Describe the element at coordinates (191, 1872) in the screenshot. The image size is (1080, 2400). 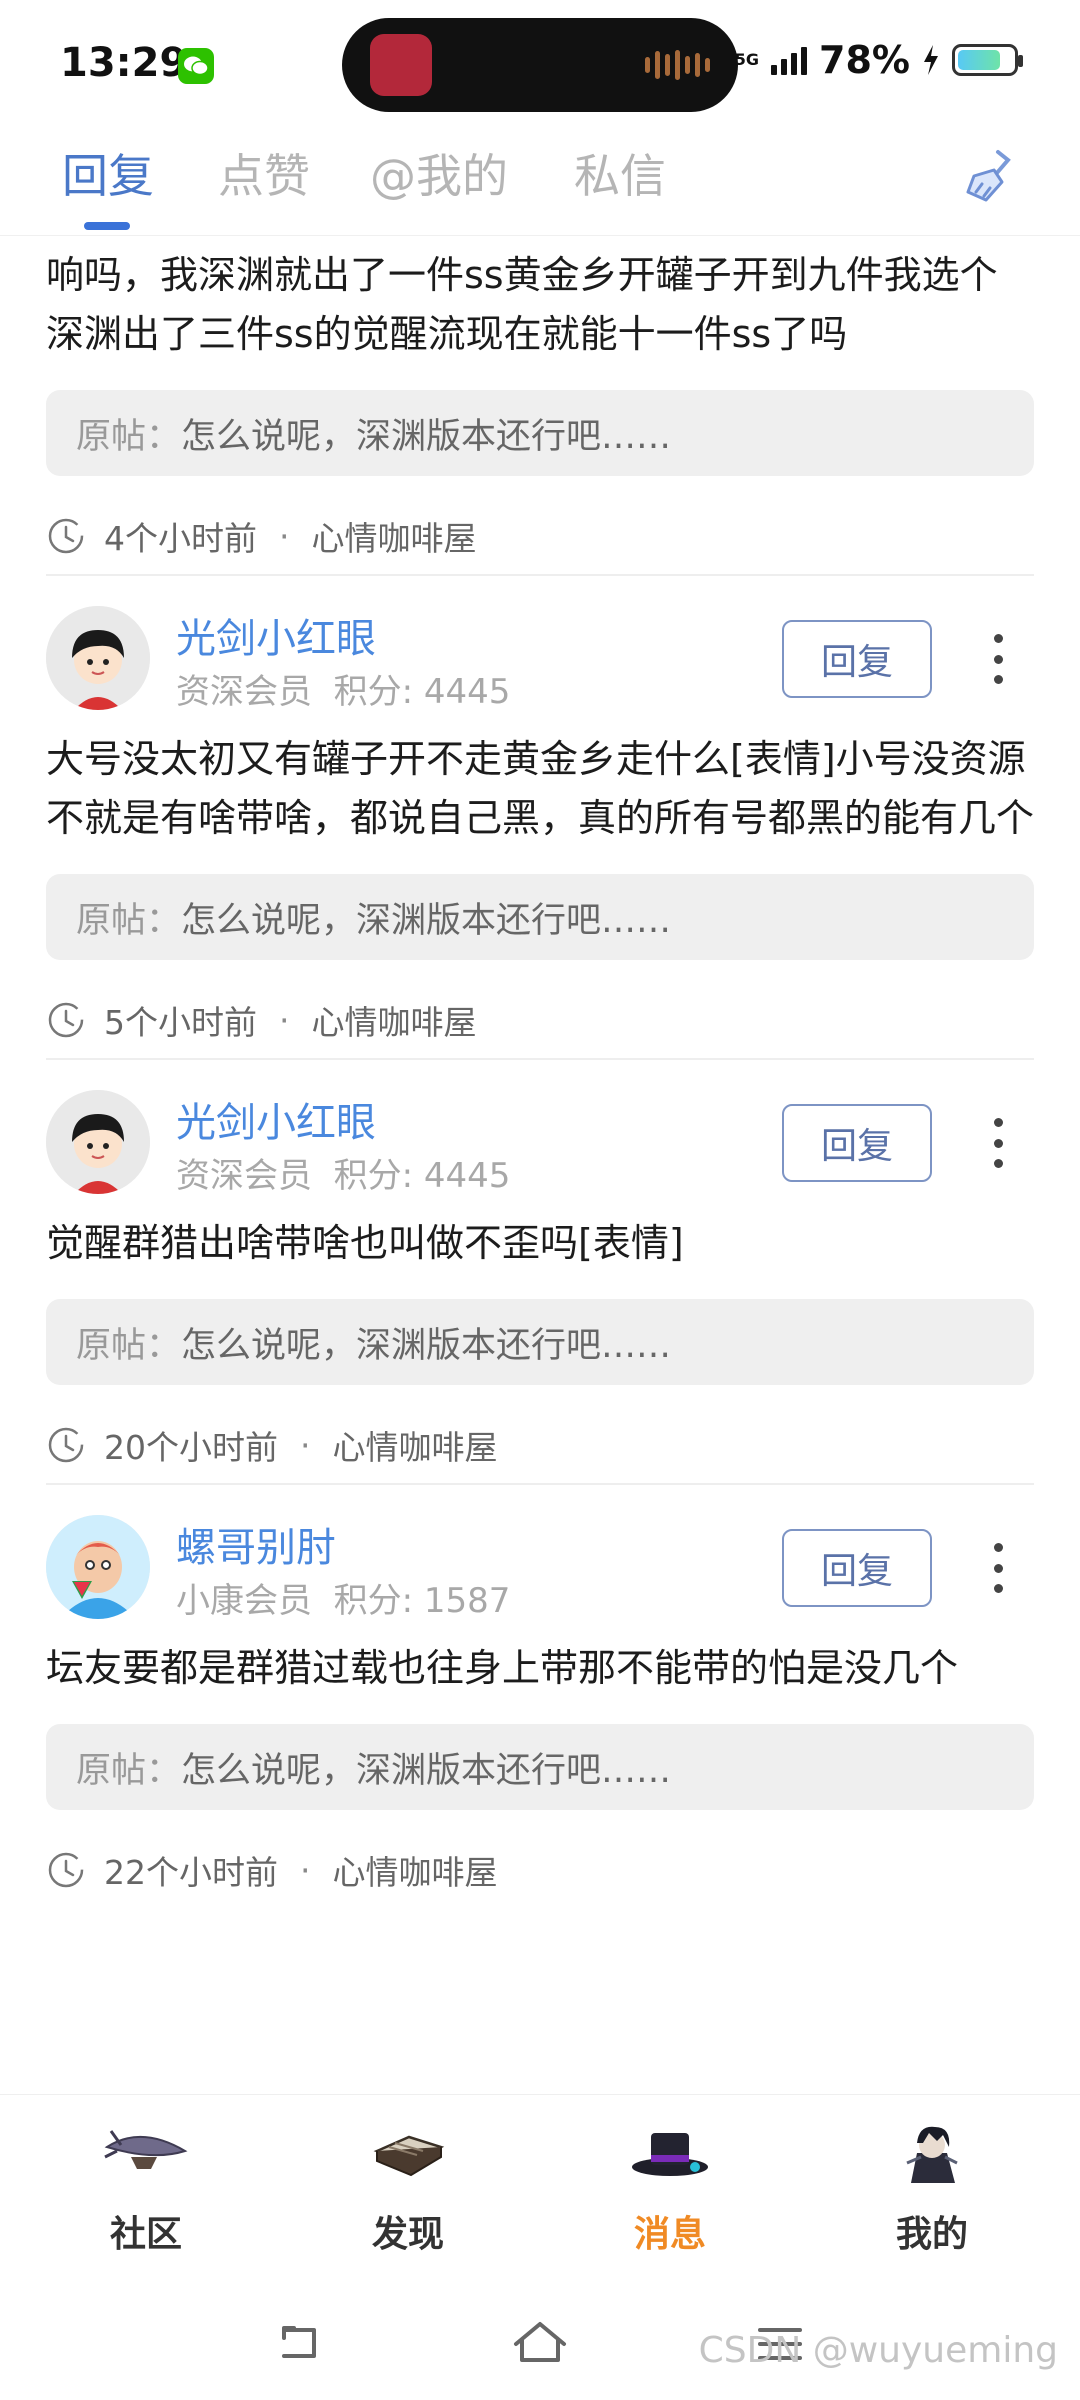
I see `reply-time: 22个小时前` at that location.